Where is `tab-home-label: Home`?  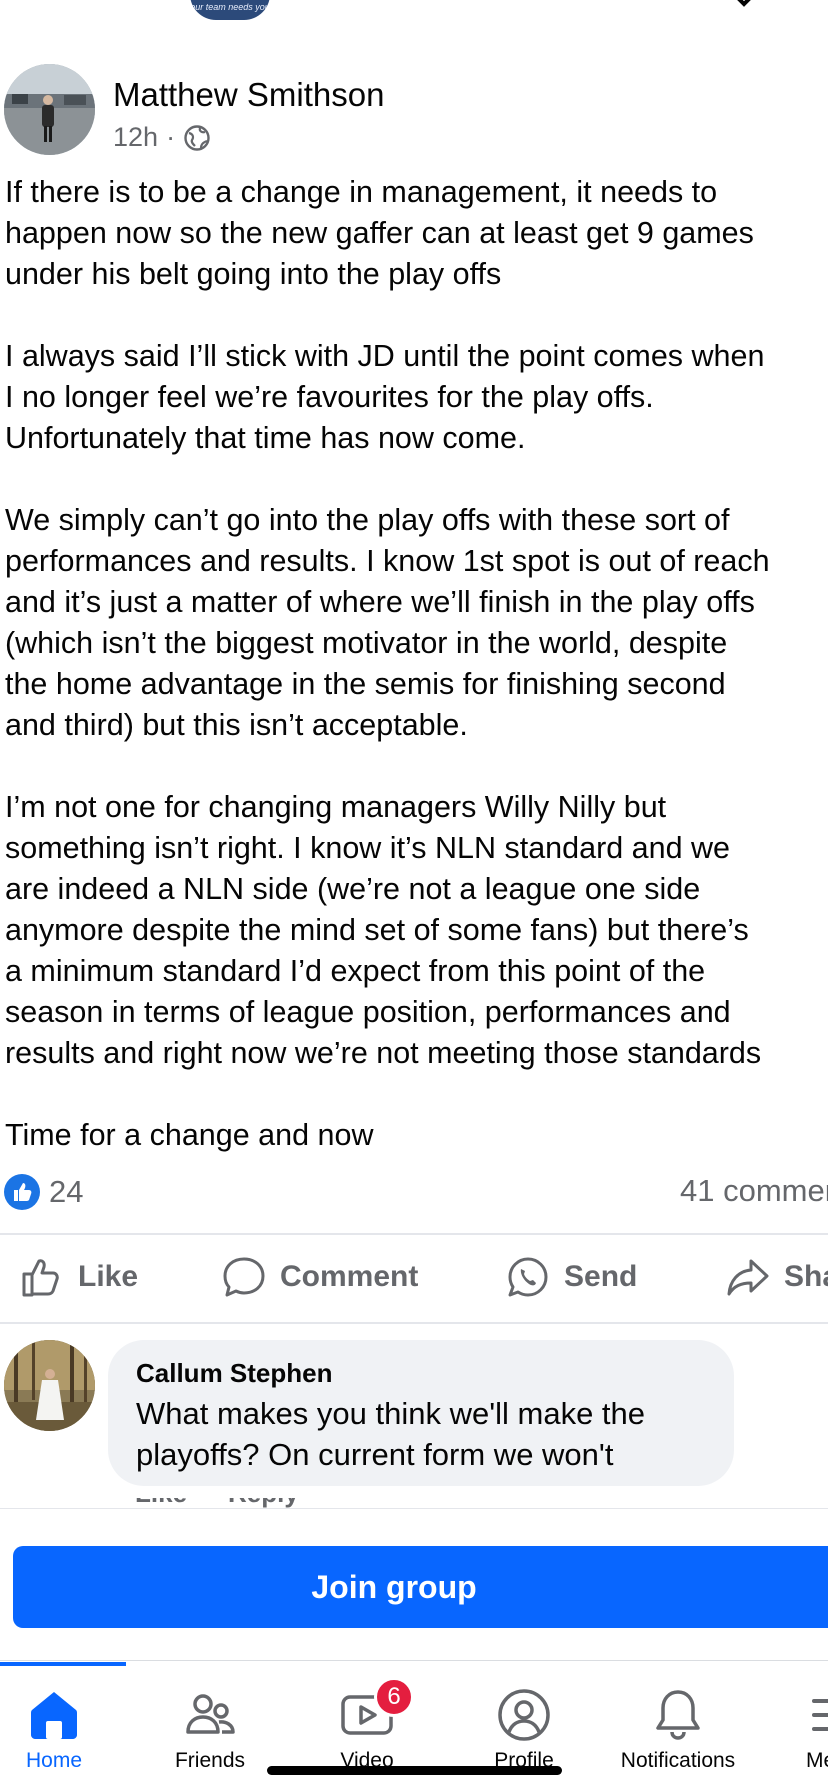 tab-home-label: Home is located at coordinates (54, 1760).